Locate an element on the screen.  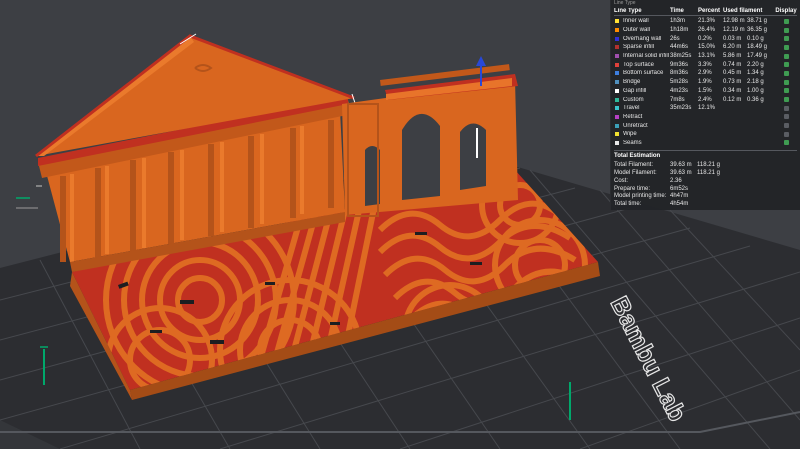
time-value: 5m28s is located at coordinates (679, 82).